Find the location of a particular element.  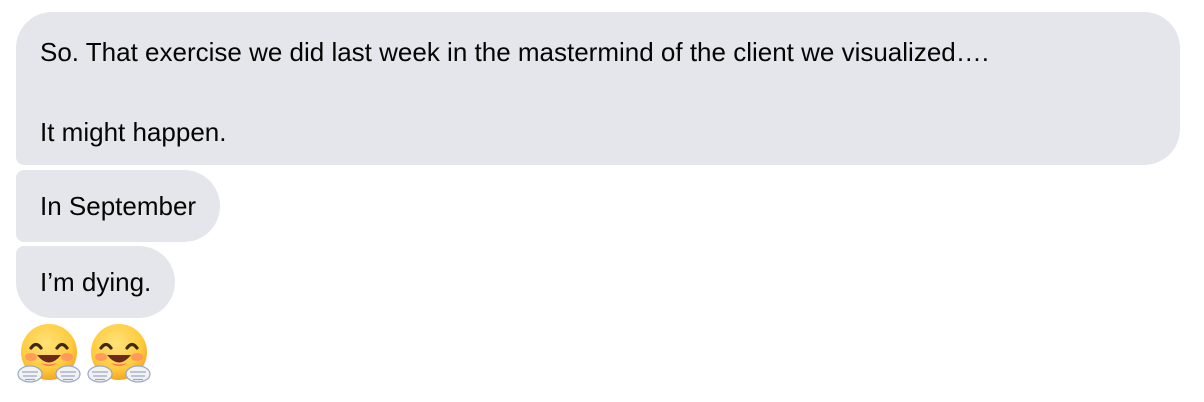

message-text: It might happen. is located at coordinates (133, 132).